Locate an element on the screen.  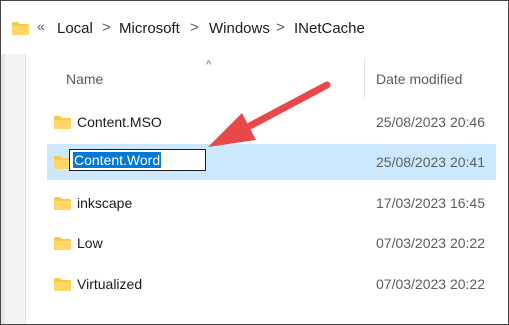
list-item: inkscape 17/03/2023 16:45 is located at coordinates (277, 203).